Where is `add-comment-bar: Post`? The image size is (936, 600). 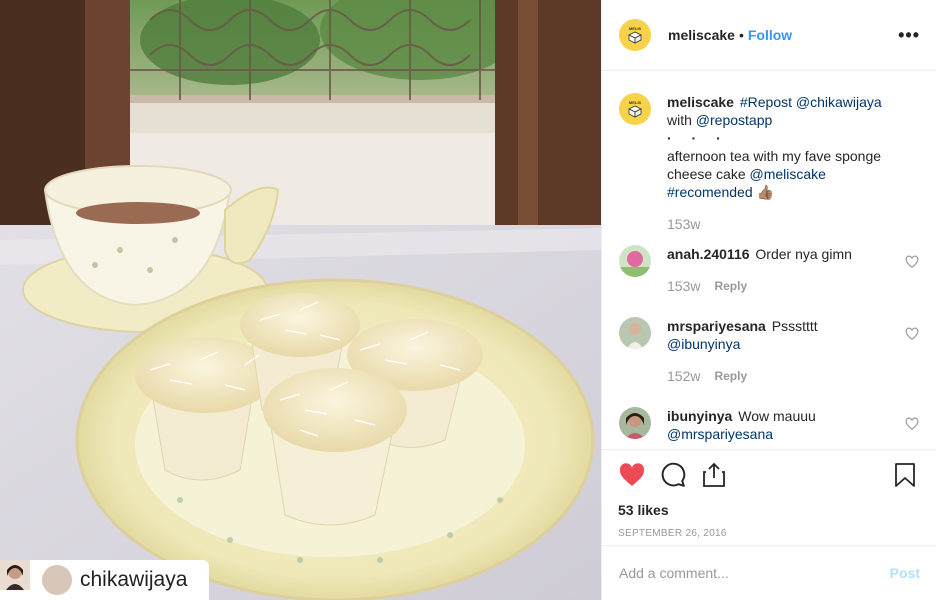
add-comment-bar: Post is located at coordinates (769, 572).